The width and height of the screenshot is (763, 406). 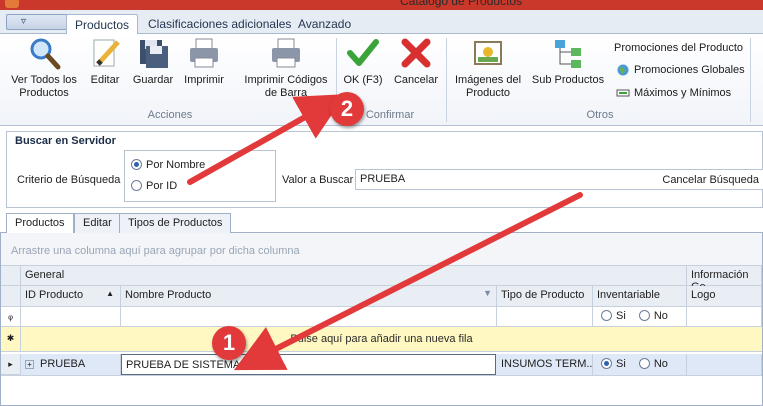 What do you see at coordinates (724, 296) in the screenshot?
I see `column-logo: Logo` at bounding box center [724, 296].